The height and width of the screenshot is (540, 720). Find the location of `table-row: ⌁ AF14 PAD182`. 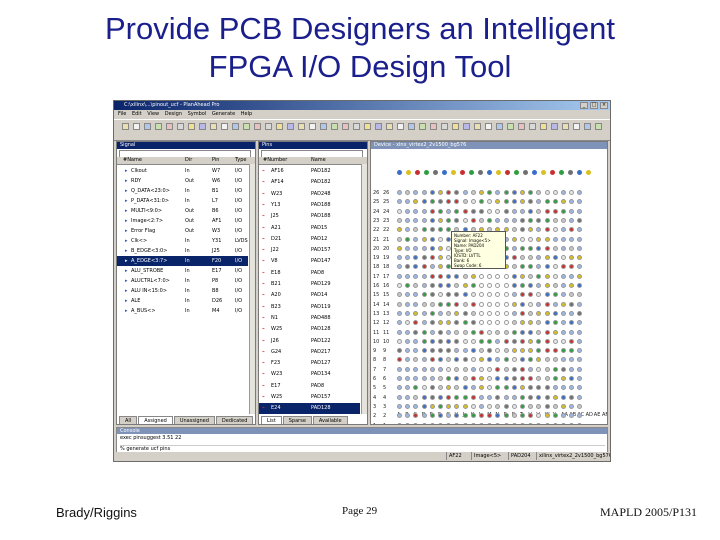

table-row: ⌁ AF14 PAD182 is located at coordinates (309, 182).